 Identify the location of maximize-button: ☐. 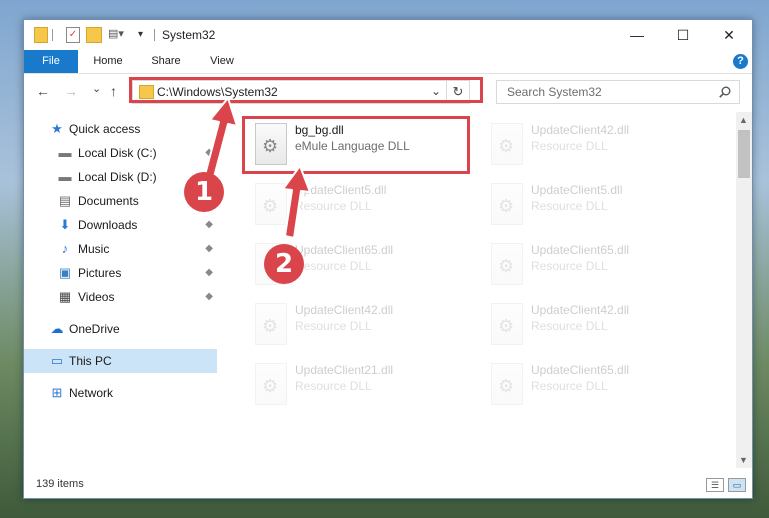
(683, 35).